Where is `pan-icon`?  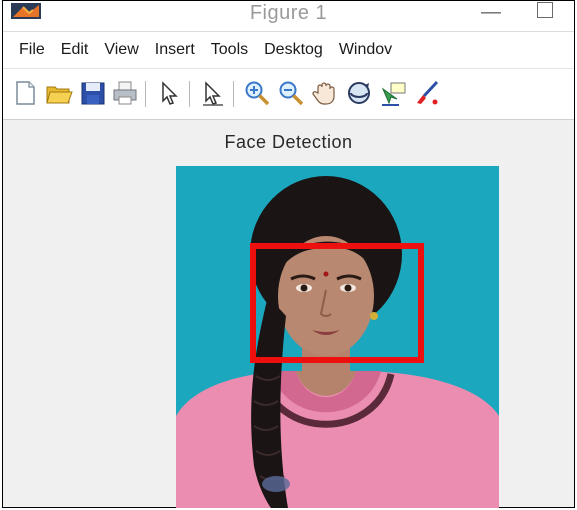
pan-icon is located at coordinates (325, 93).